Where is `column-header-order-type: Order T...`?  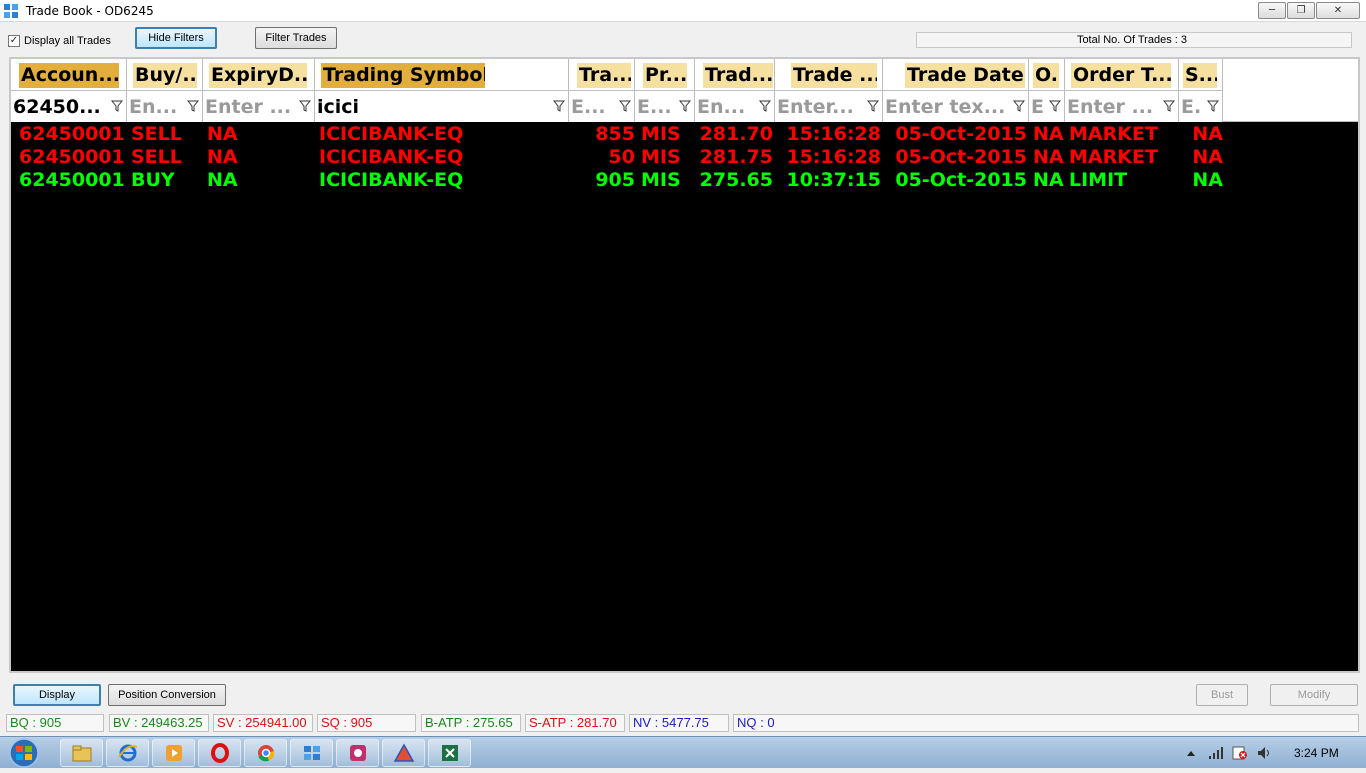
column-header-order-type: Order T... is located at coordinates (1122, 75).